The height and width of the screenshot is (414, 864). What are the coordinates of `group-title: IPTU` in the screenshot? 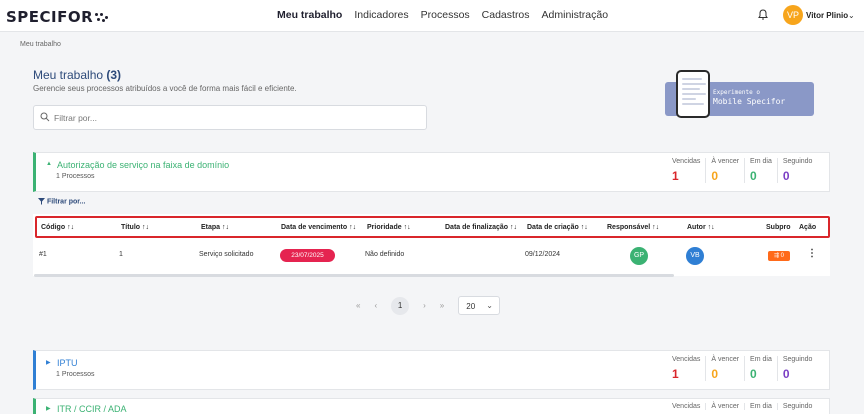 It's located at (67, 363).